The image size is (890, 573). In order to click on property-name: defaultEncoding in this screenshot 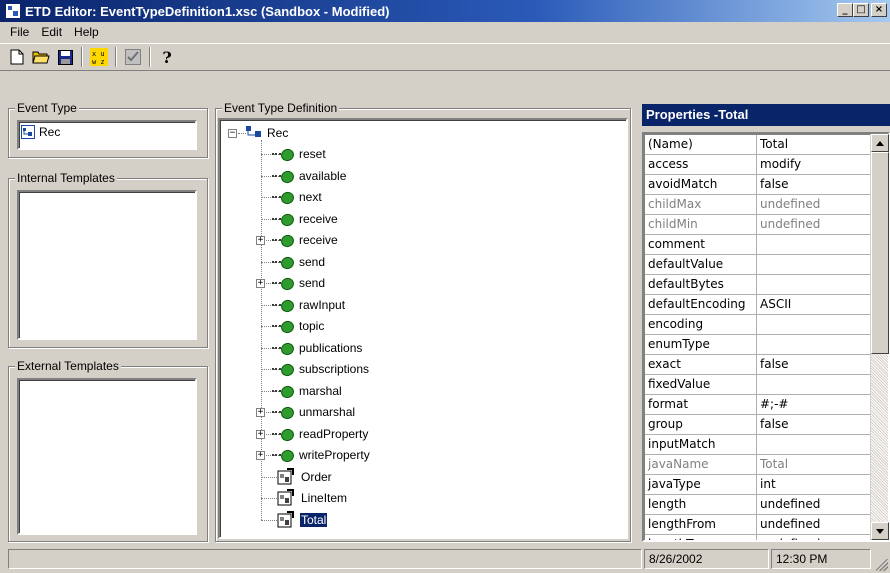, I will do `click(701, 304)`.